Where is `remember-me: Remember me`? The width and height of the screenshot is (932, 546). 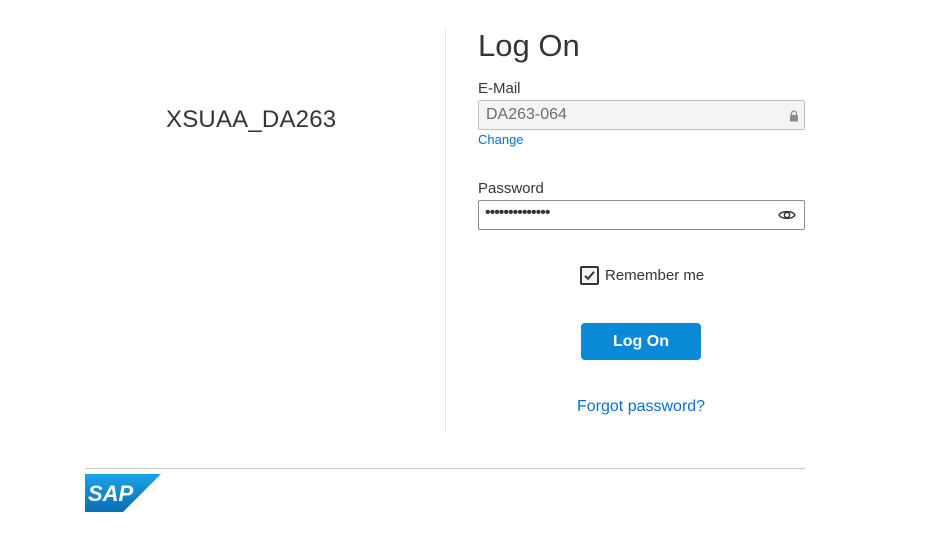
remember-me: Remember me is located at coordinates (642, 275).